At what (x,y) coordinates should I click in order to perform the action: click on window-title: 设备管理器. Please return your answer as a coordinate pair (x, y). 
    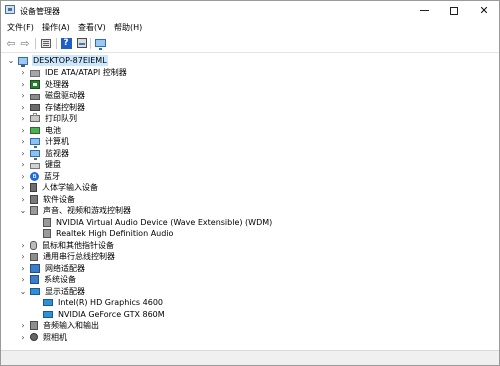
    Looking at the image, I should click on (40, 11).